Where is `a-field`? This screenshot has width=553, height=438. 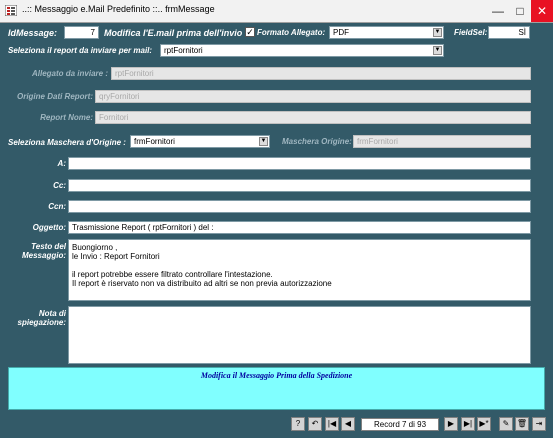 a-field is located at coordinates (299, 163).